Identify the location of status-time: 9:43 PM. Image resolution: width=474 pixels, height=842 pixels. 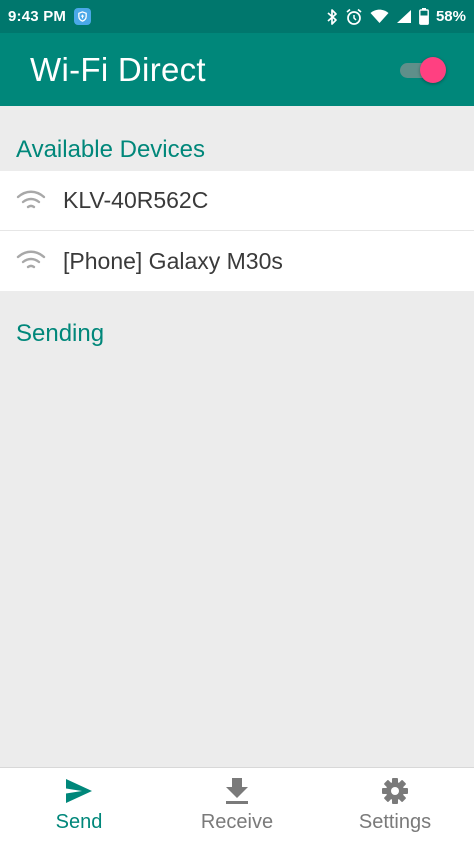
(37, 16).